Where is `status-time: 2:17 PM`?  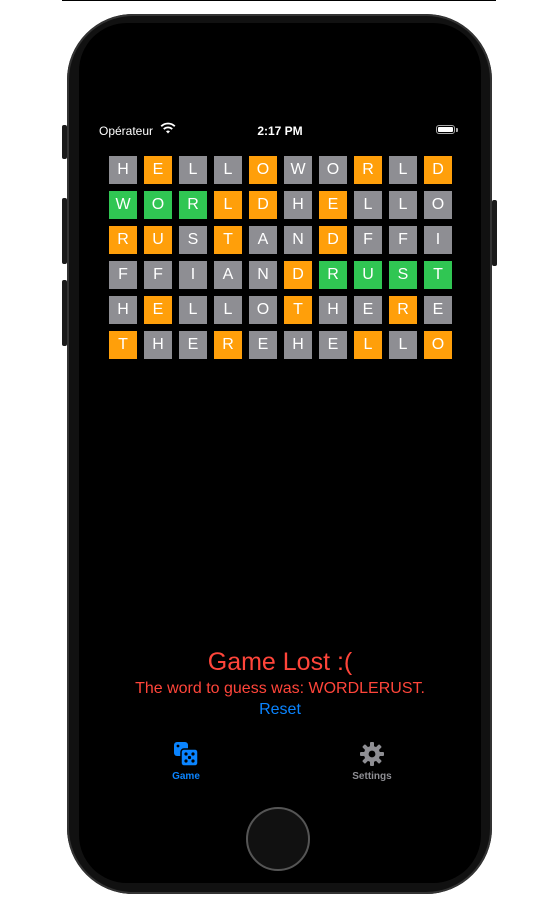 status-time: 2:17 PM is located at coordinates (280, 131).